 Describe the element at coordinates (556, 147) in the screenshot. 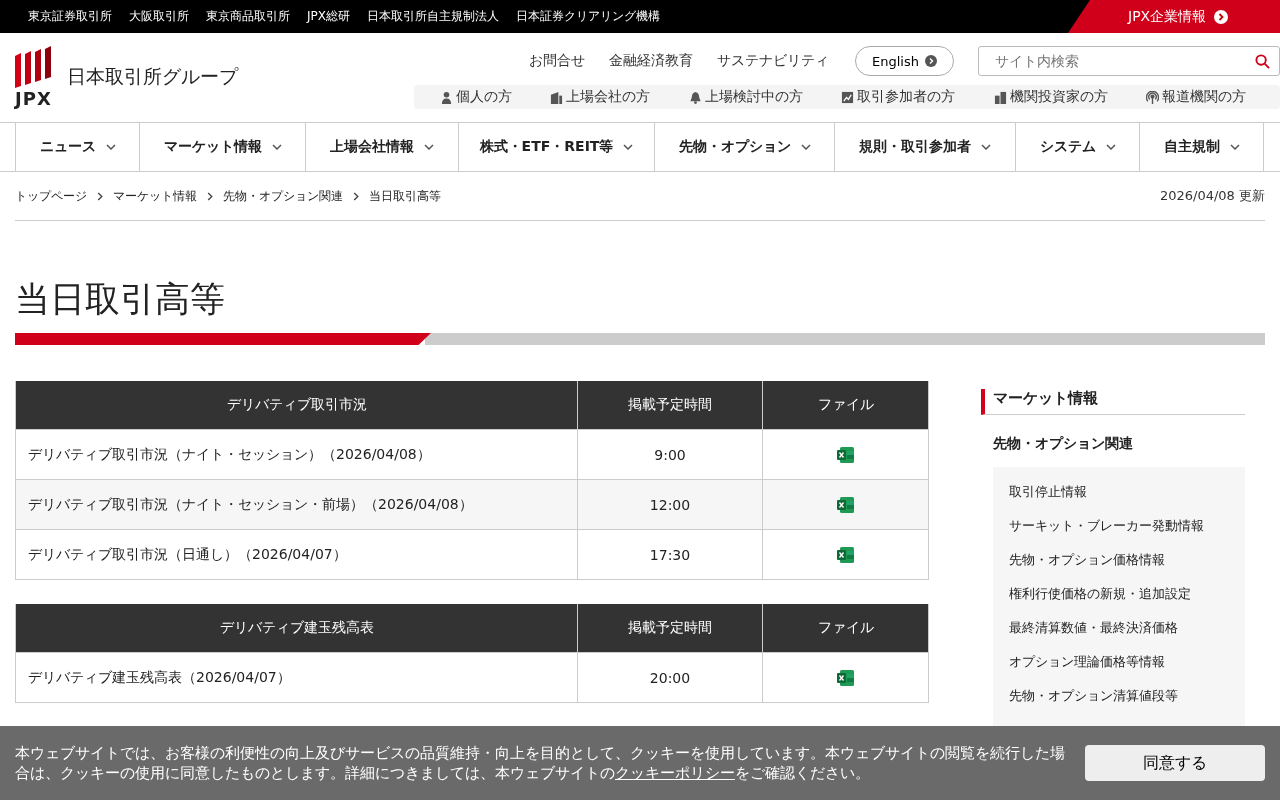

I see `nav-menu-item: 株式・ETF・REIT等` at that location.